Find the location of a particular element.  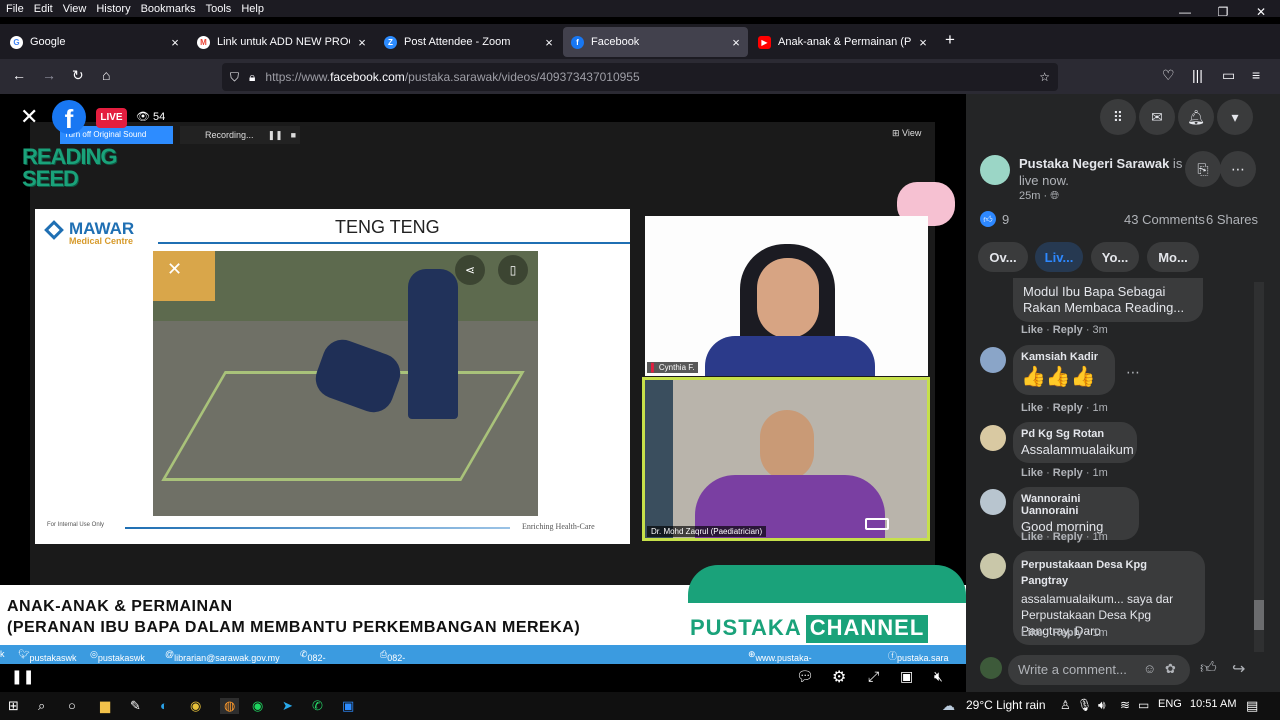

miniplayer-icon: ▣ is located at coordinates (906, 676).